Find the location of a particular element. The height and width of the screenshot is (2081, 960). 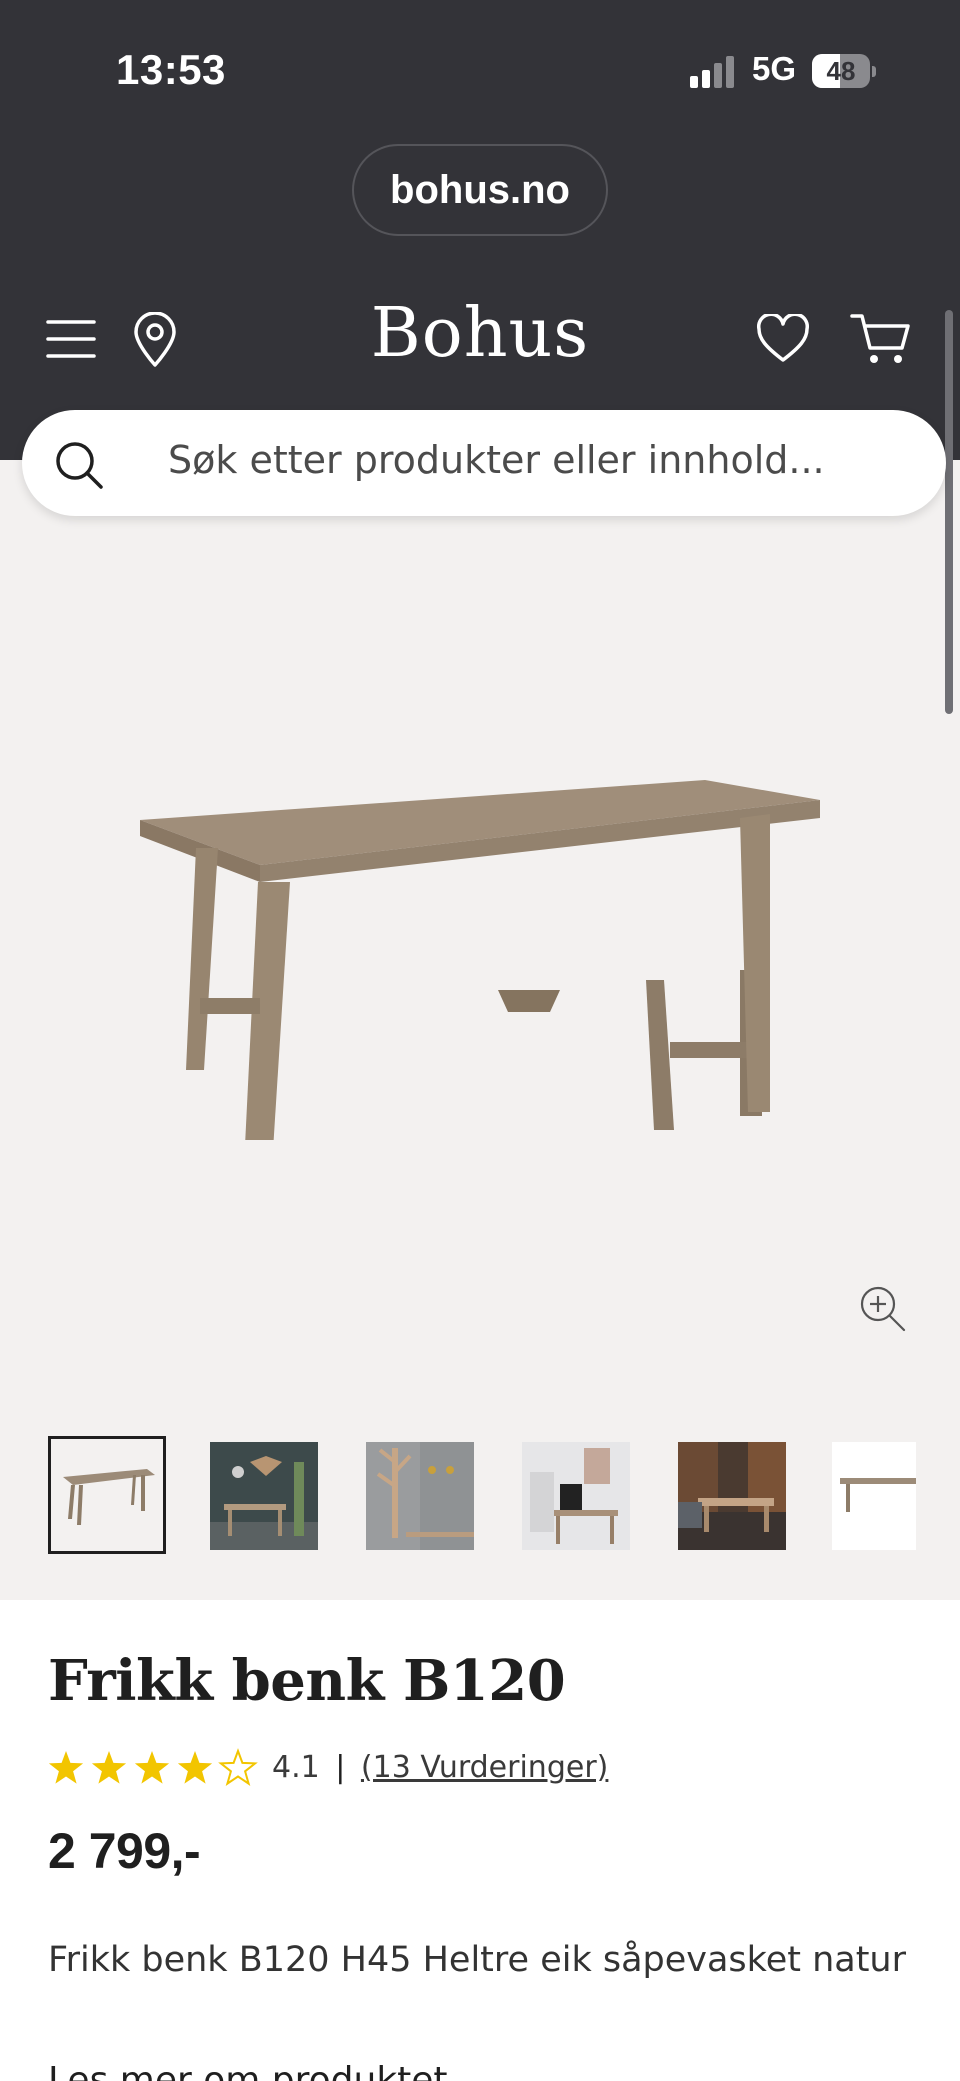

rating-stars is located at coordinates (153, 1767).